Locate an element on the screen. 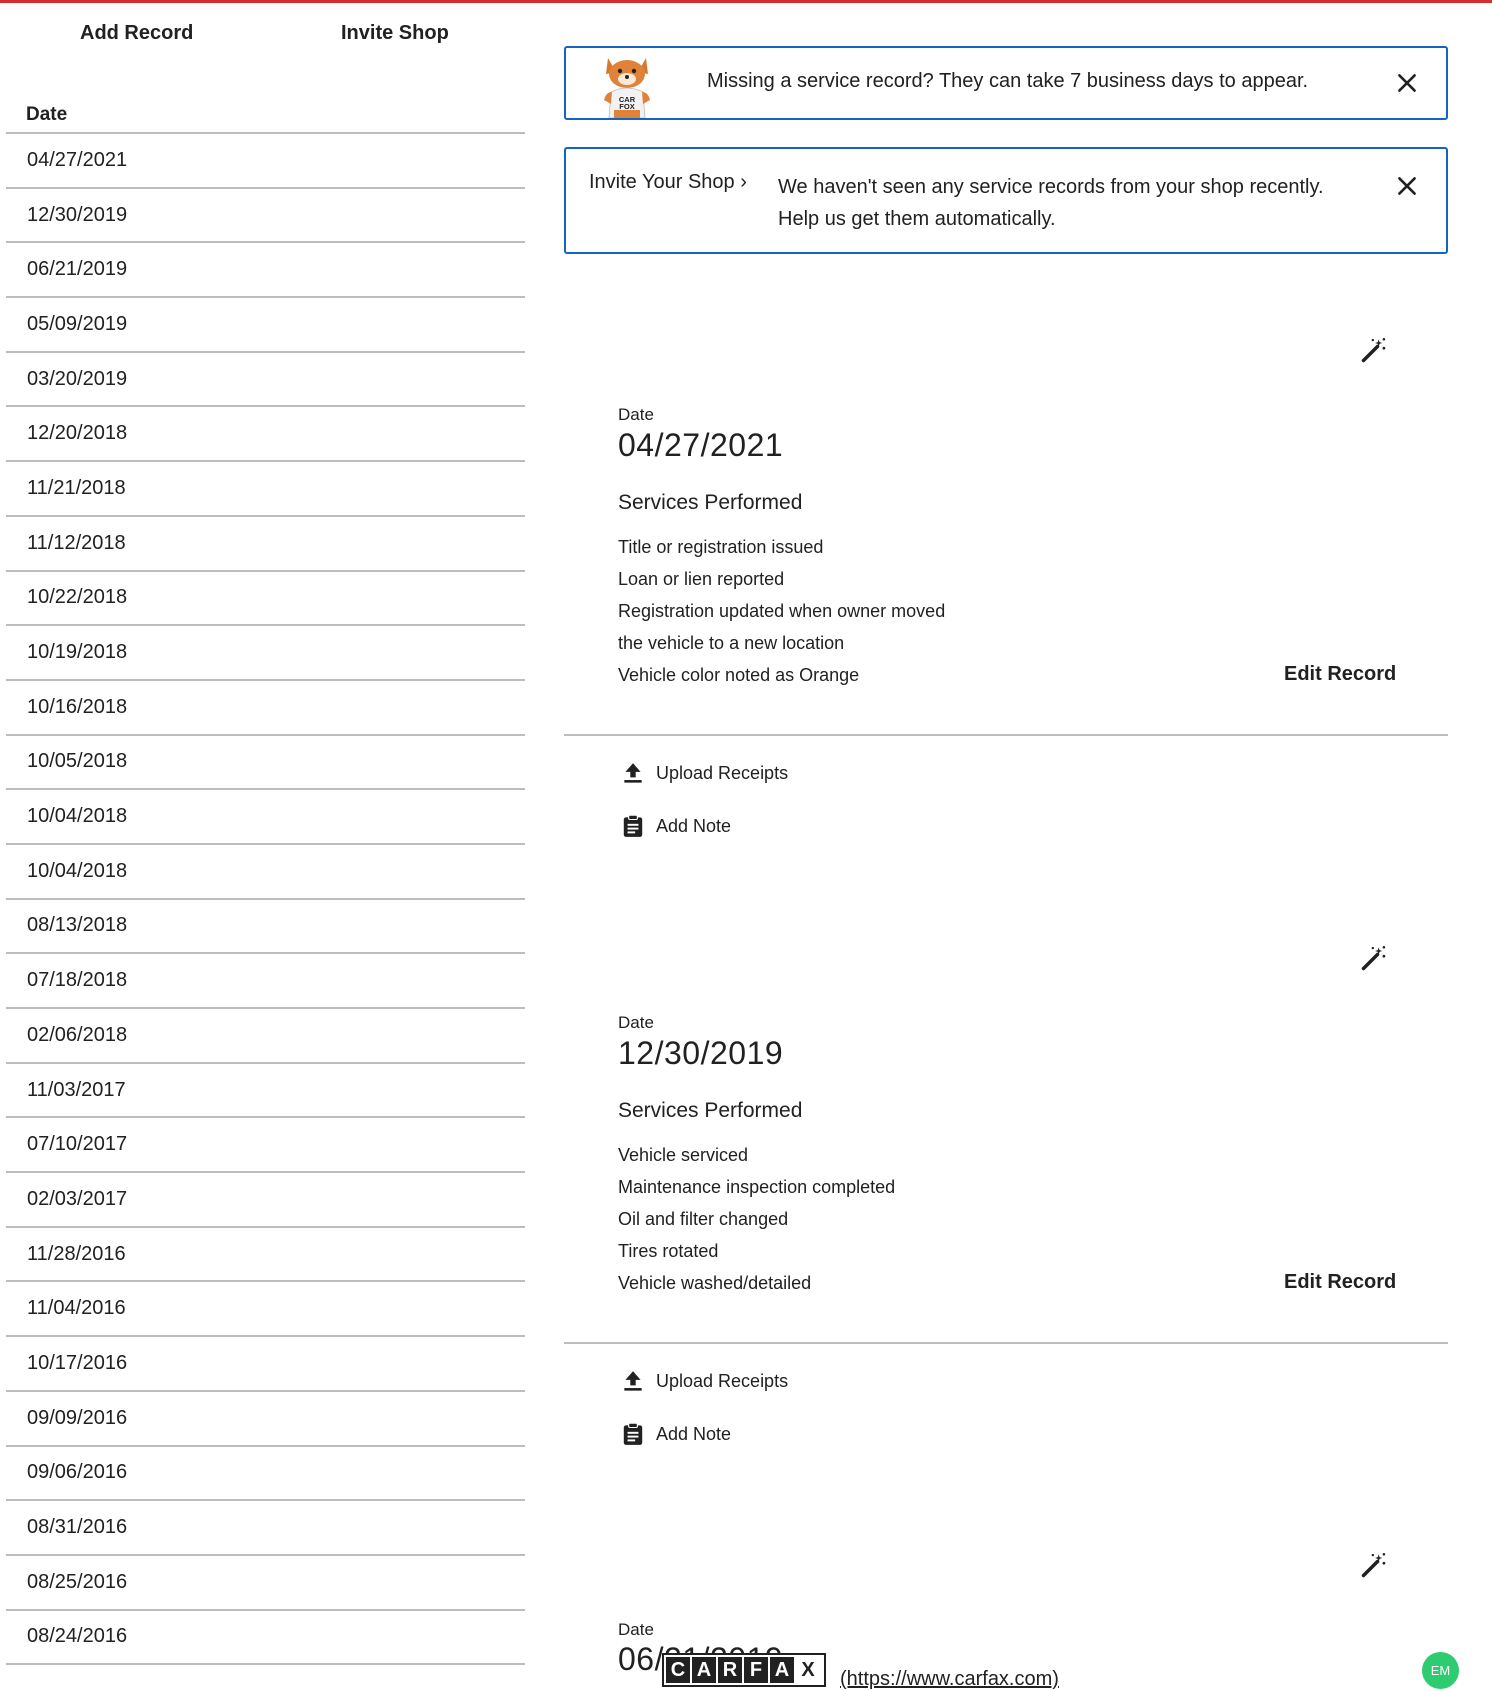 This screenshot has width=1492, height=1691. date-list-item: 08/31/2016 is located at coordinates (265, 1528).